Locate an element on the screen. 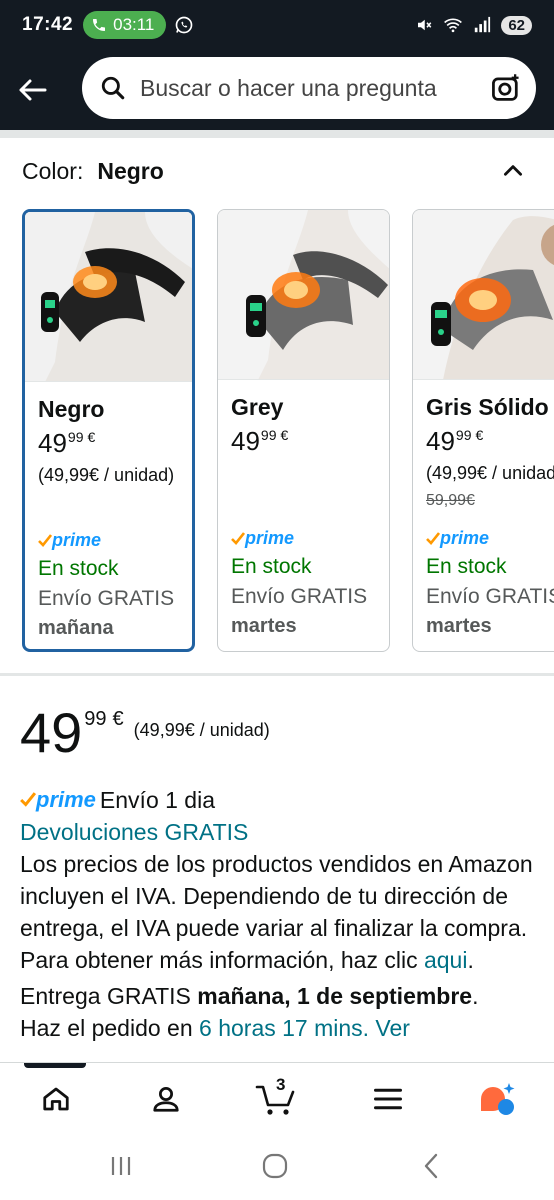 The image size is (554, 1200). delivery-date: mañana, 1 de septiembre is located at coordinates (335, 996).